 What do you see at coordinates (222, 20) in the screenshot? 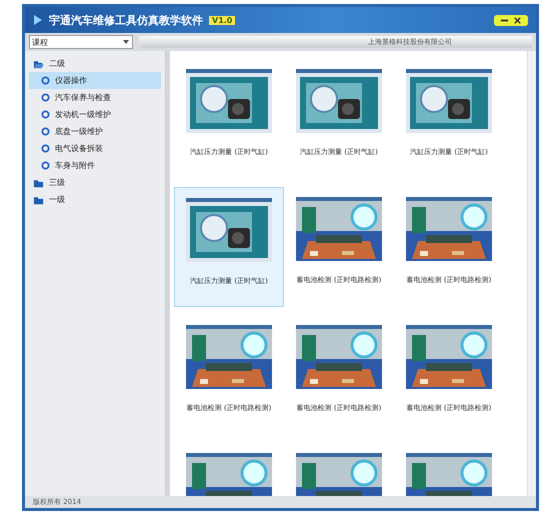
I see `version-badge: V1.0` at bounding box center [222, 20].